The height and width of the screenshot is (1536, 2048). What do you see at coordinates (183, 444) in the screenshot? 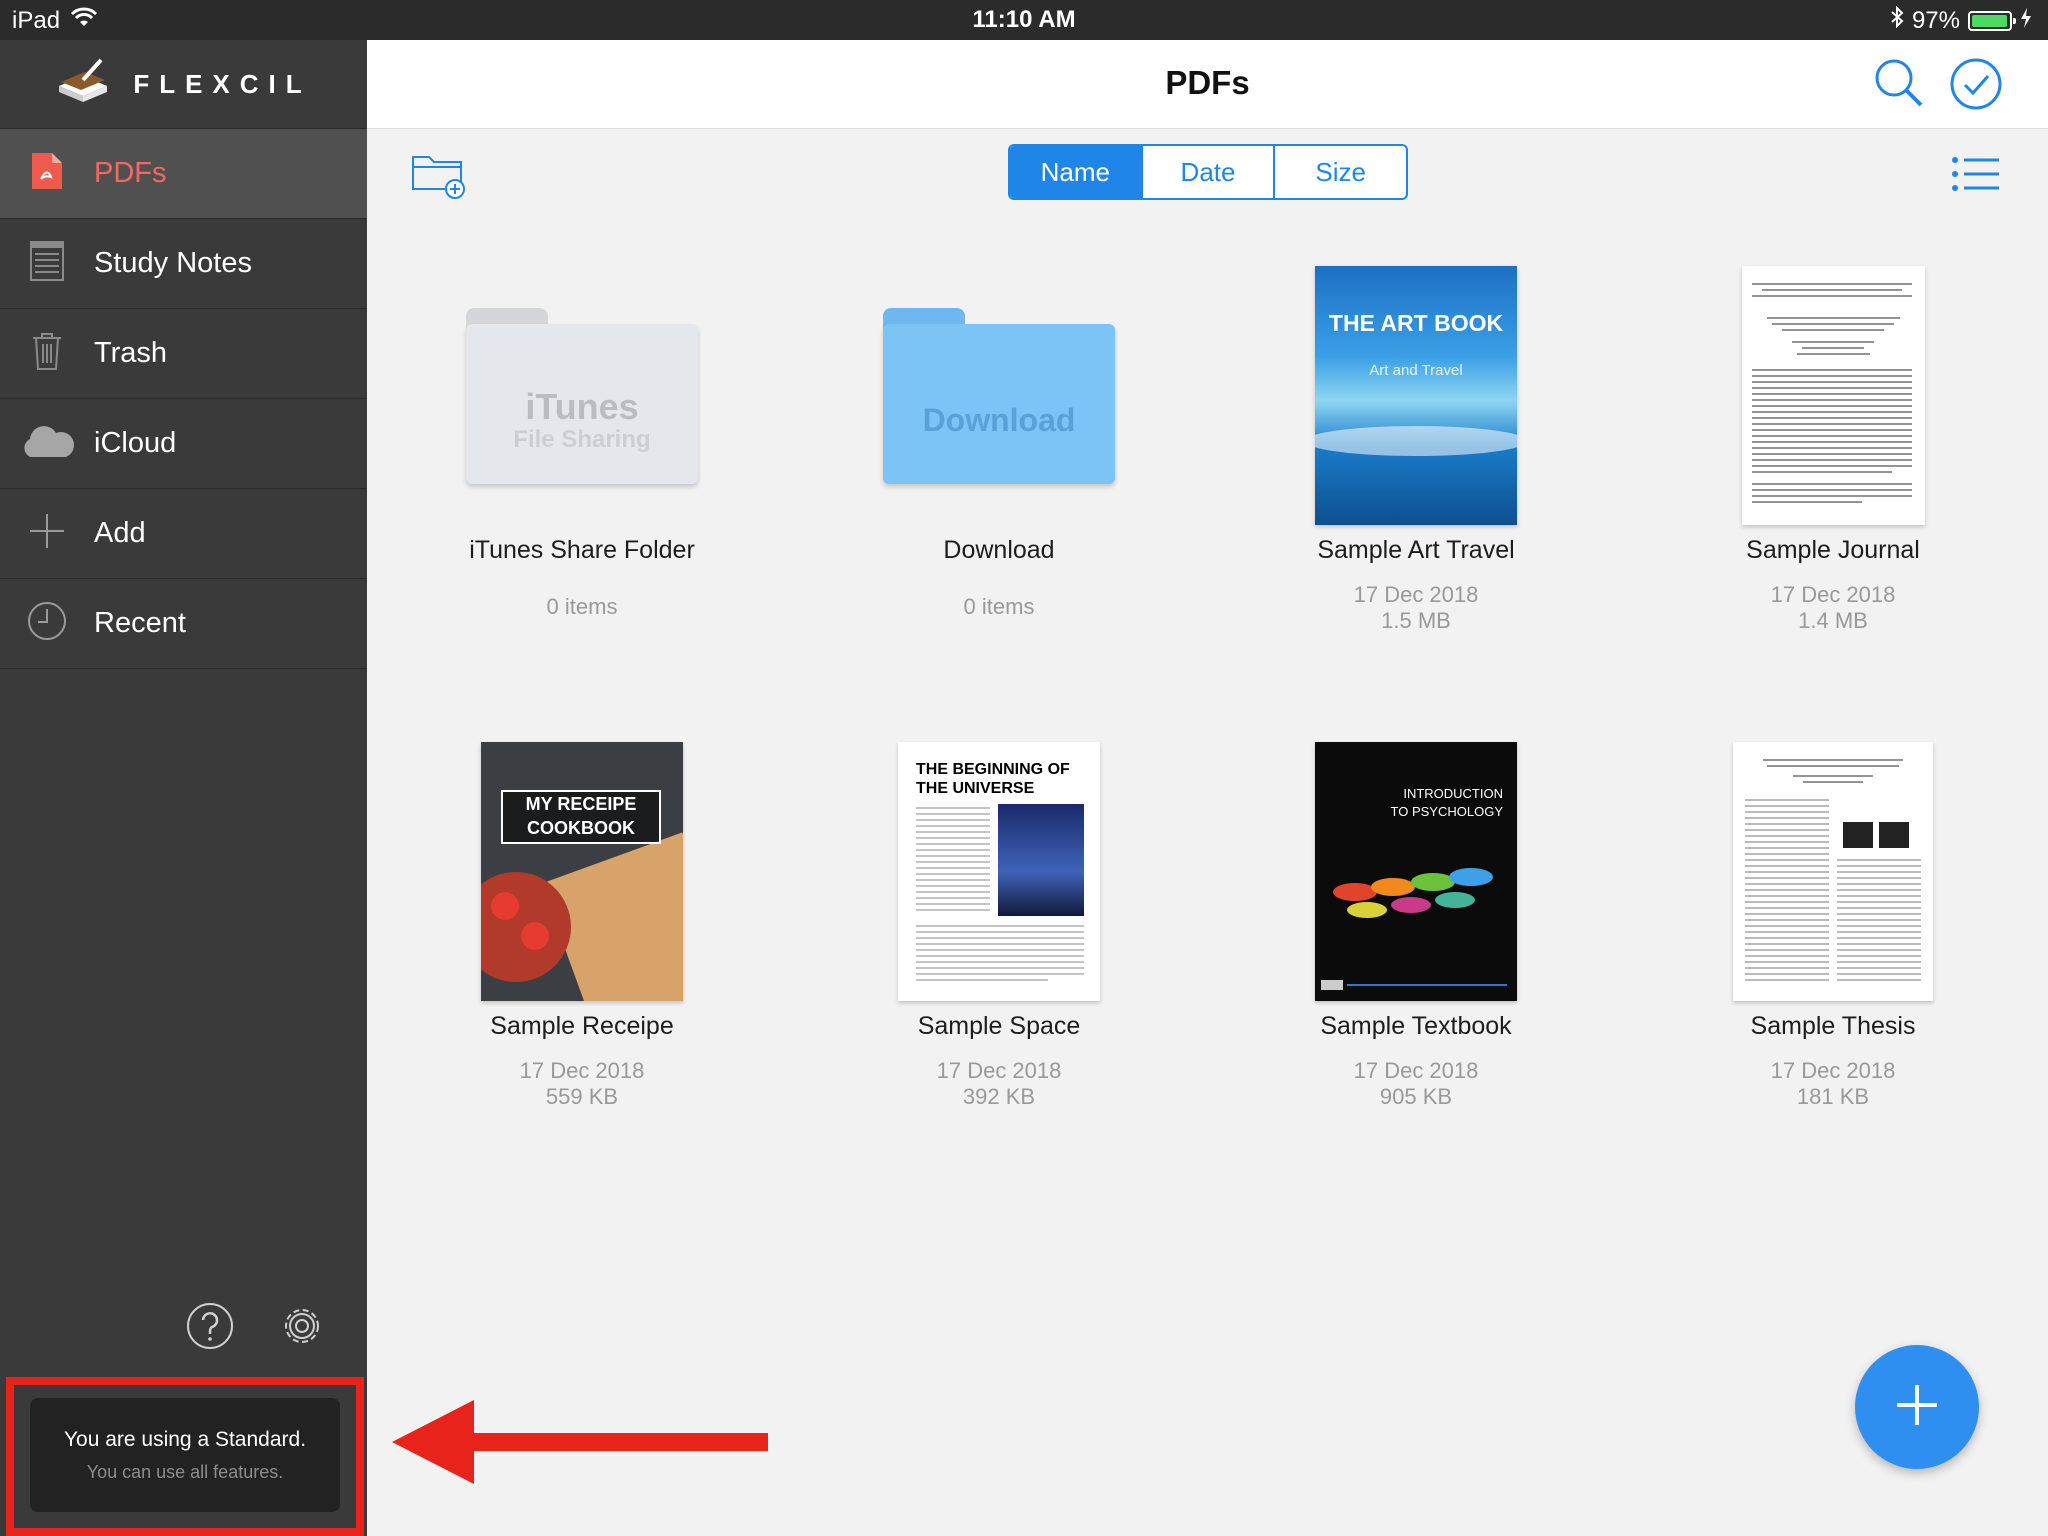
I see `sidebar-item-icloud: iCloud` at bounding box center [183, 444].